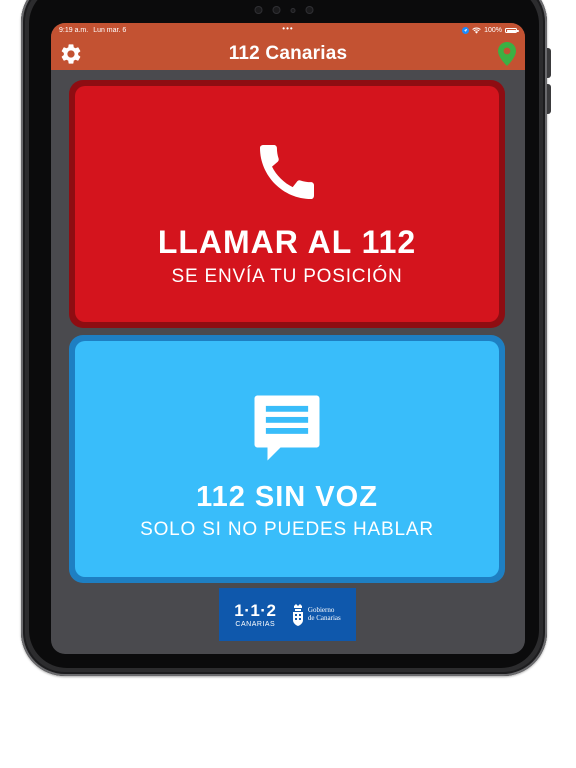  I want to click on gobierno-text: Gobierno de Canarias, so click(324, 614).